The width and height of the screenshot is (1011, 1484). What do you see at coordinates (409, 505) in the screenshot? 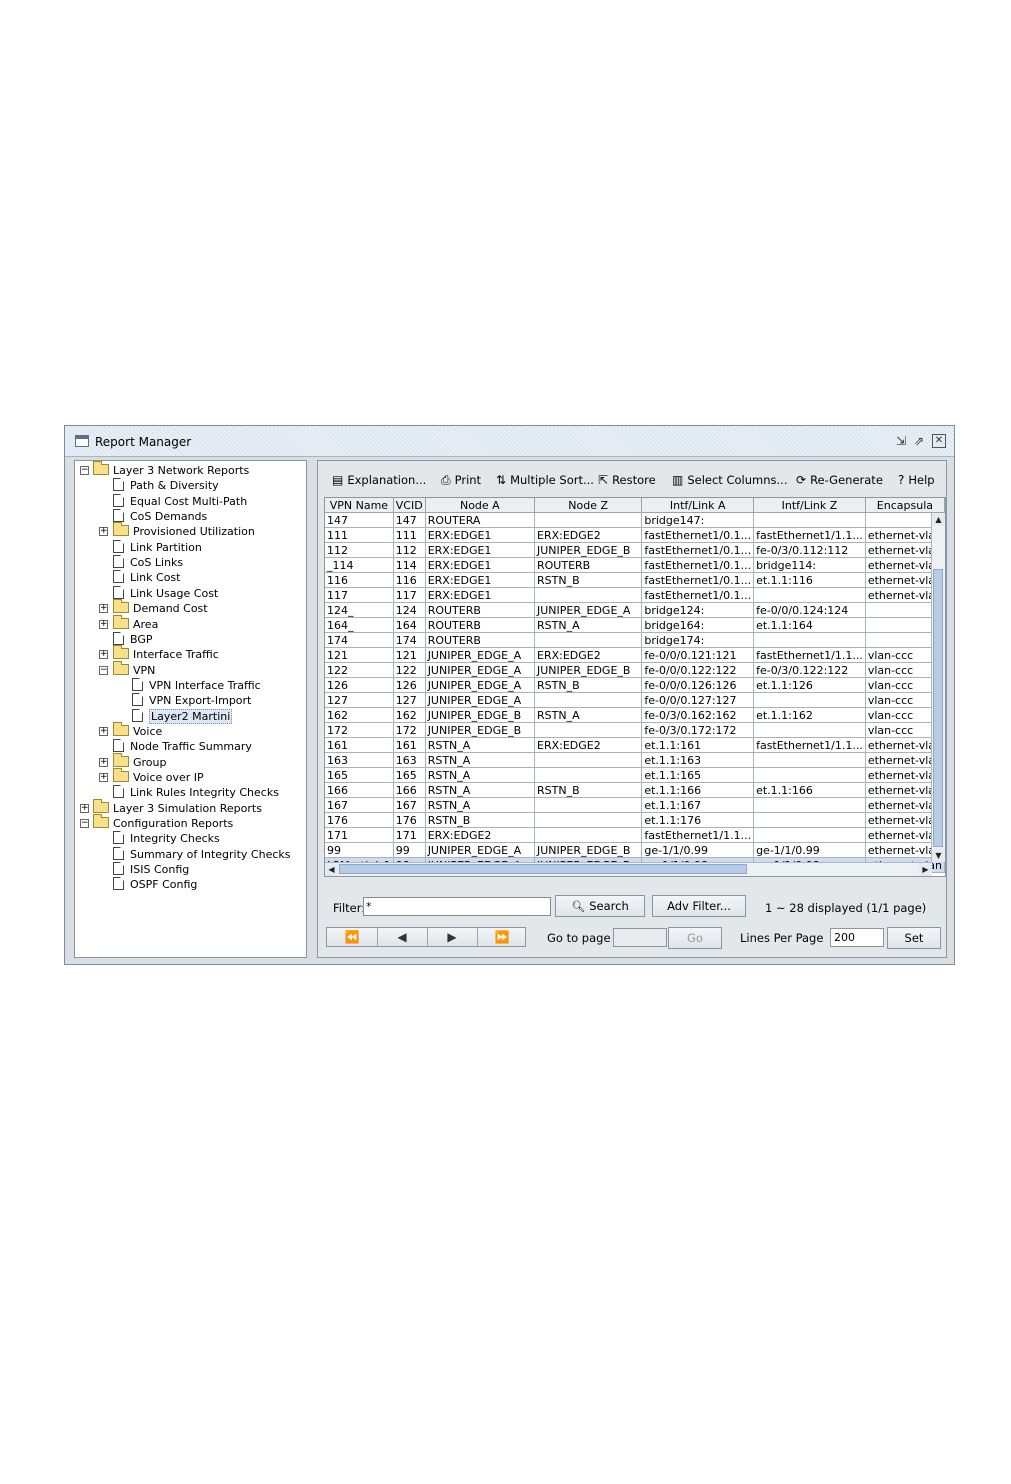
I see `column-header-vcid: VCID` at bounding box center [409, 505].